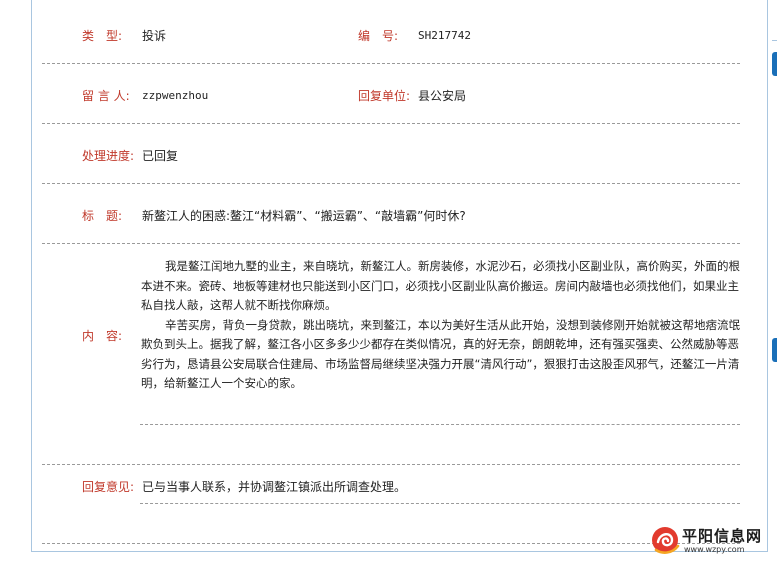 The height and width of the screenshot is (565, 777). Describe the element at coordinates (102, 336) in the screenshot. I see `content-label: 内 容:` at that location.